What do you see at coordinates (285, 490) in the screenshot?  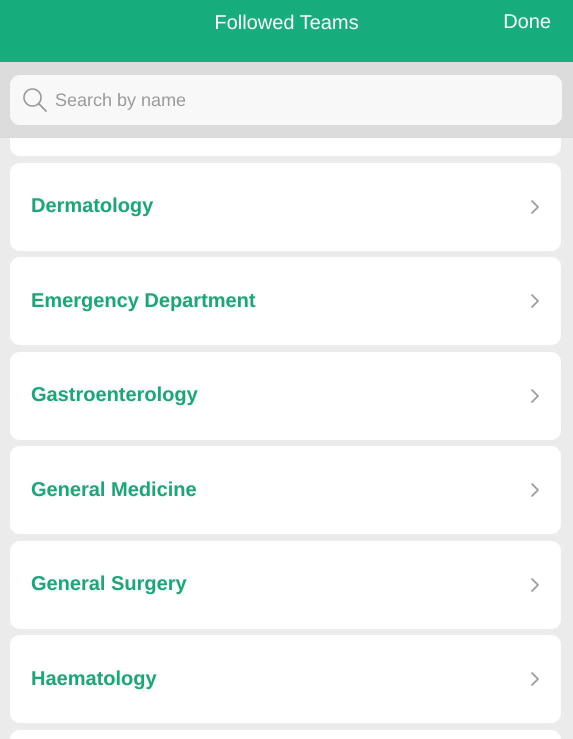 I see `team-row: General Medicine` at bounding box center [285, 490].